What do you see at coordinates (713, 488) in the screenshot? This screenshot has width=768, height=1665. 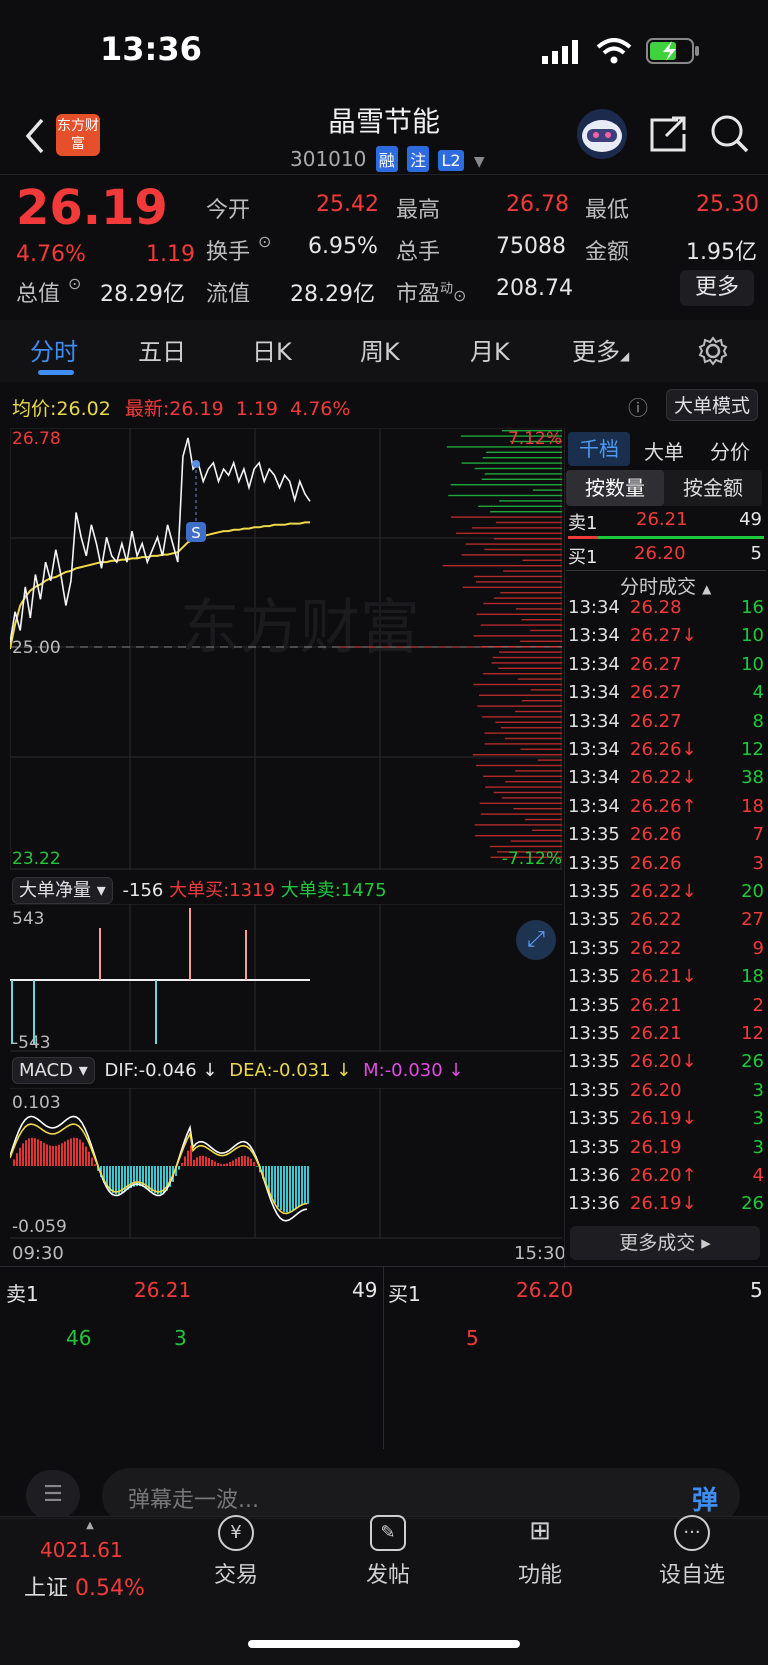 I see `subtab-by-amount: 按金额` at bounding box center [713, 488].